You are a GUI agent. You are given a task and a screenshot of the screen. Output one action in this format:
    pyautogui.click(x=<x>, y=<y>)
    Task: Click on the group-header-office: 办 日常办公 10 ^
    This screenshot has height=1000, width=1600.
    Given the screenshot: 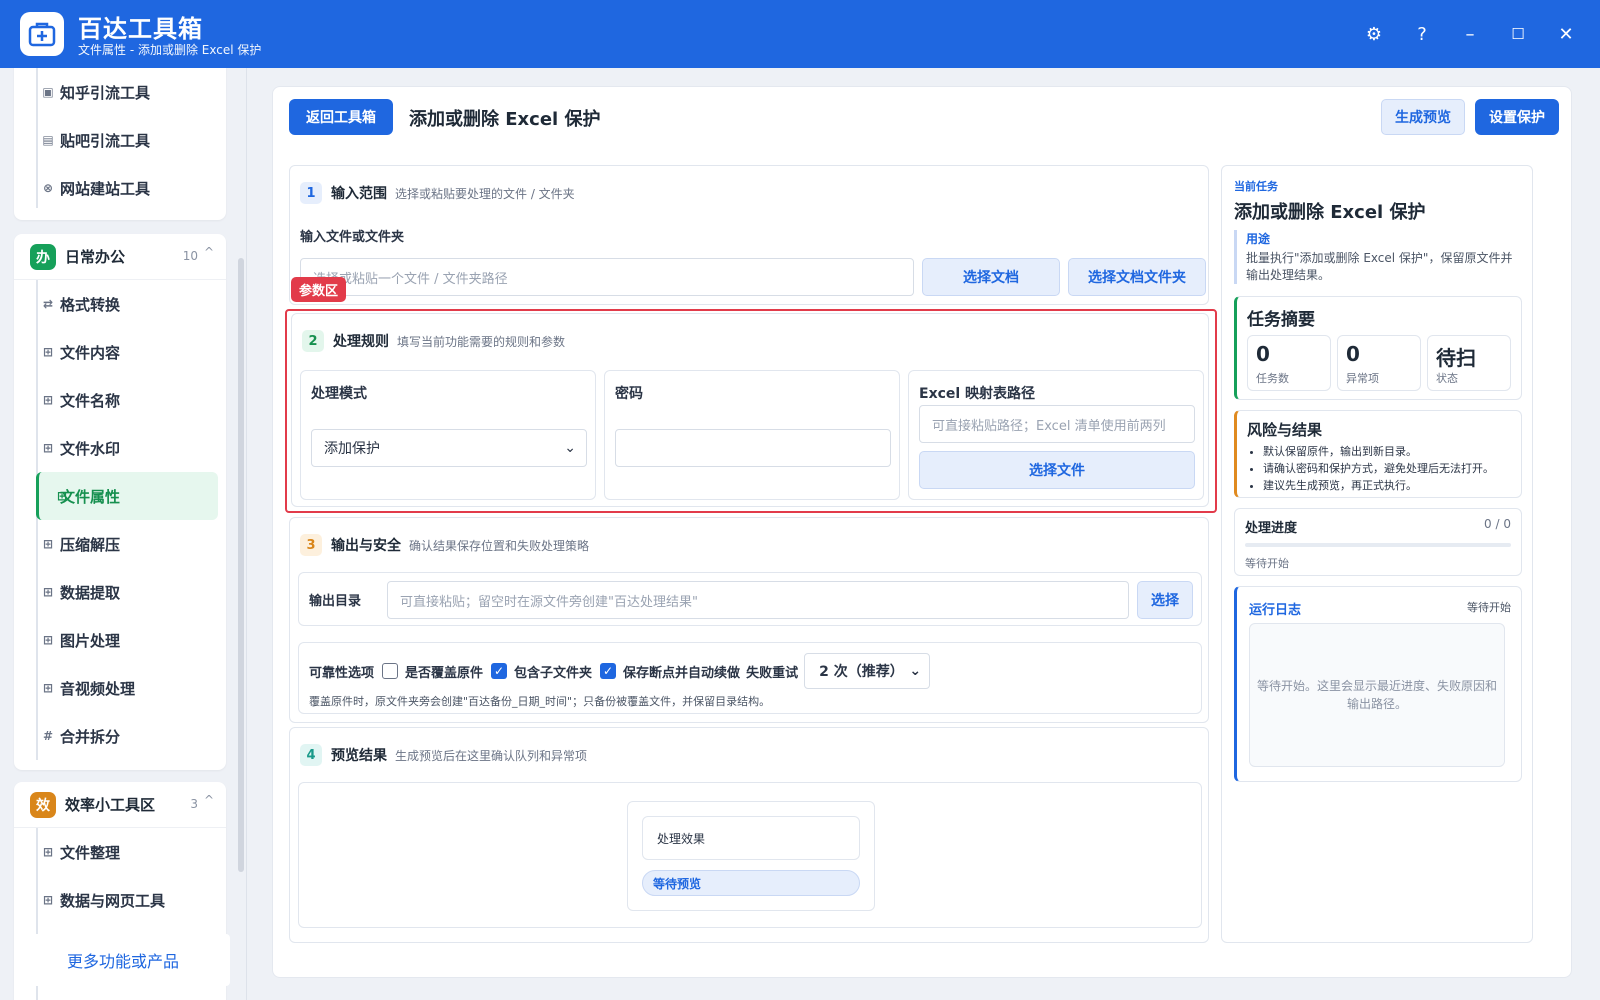 What is the action you would take?
    pyautogui.click(x=120, y=257)
    